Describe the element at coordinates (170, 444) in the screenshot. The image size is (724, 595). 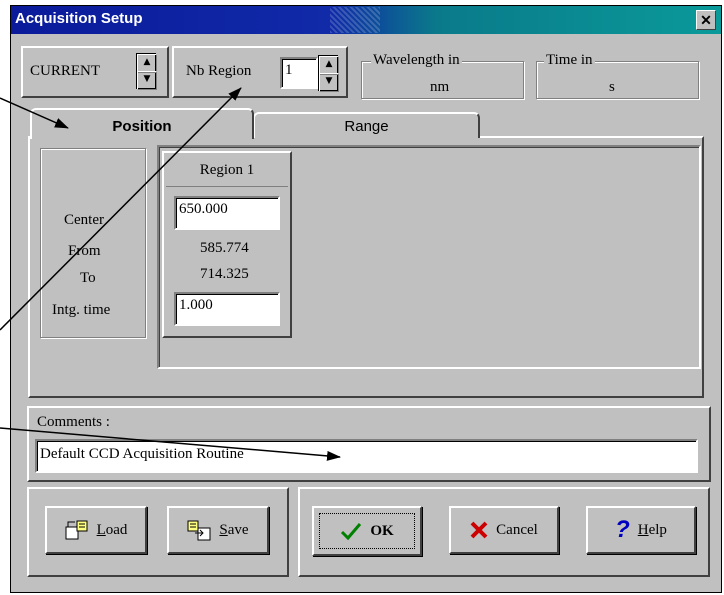
I see `arrow-to-comments` at that location.